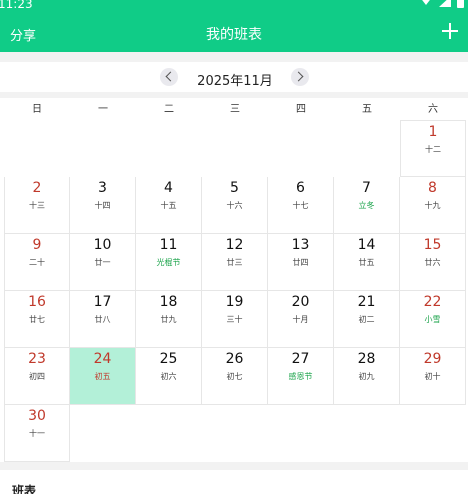  I want to click on day-cell: 6 十七, so click(301, 205).